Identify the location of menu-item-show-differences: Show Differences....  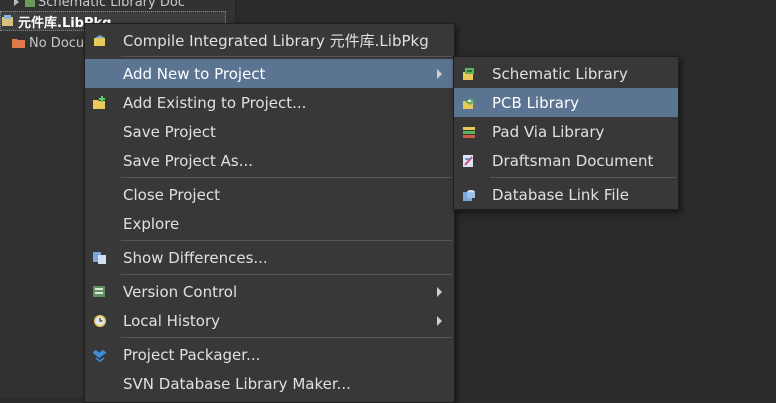
(269, 257).